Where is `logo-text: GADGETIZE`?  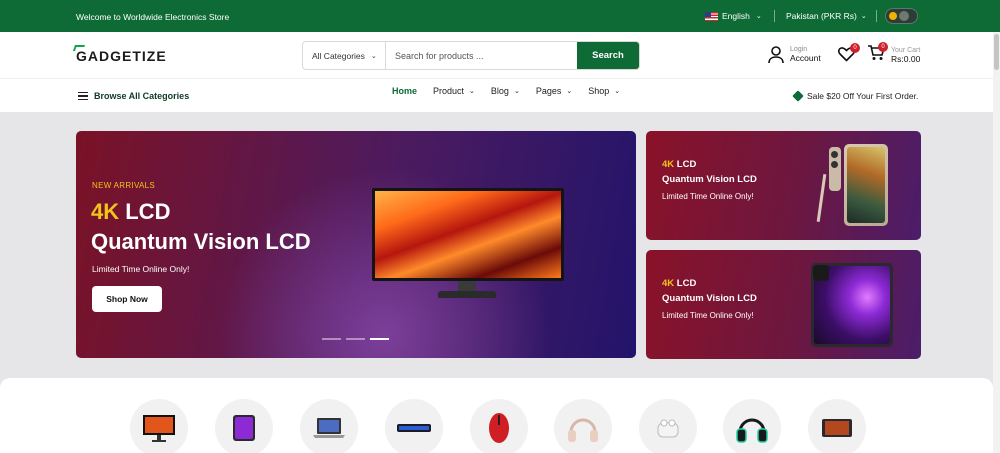
logo-text: GADGETIZE is located at coordinates (121, 56).